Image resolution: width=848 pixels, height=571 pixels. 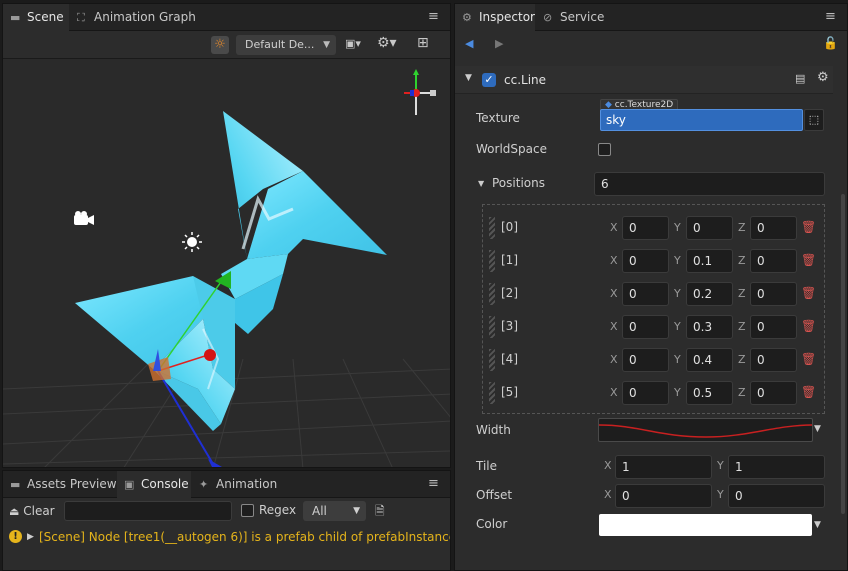 What do you see at coordinates (709, 393) in the screenshot?
I see `position-y-field: 0.5` at bounding box center [709, 393].